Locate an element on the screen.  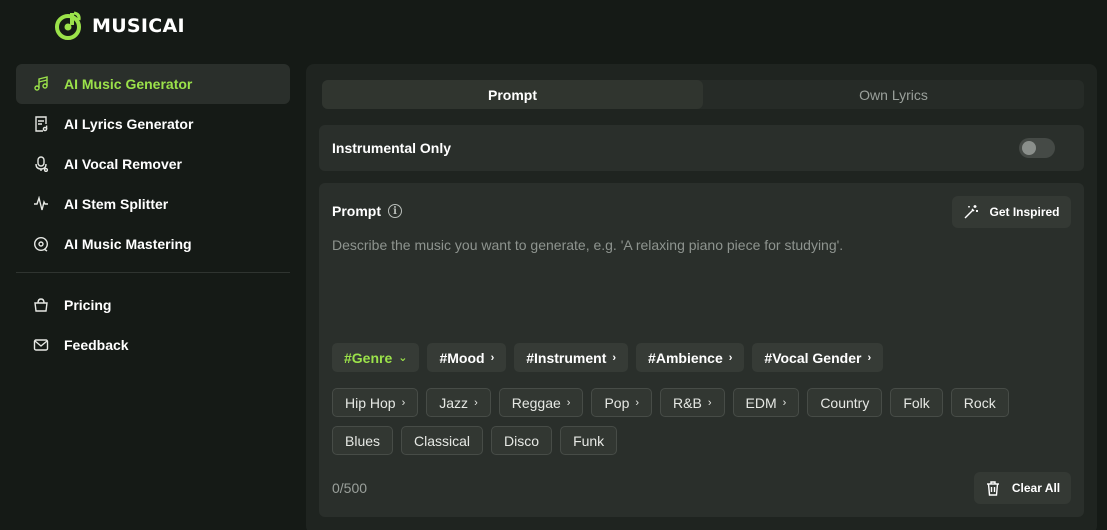
sidebar-item-ai-music-generator: AI Music Generator is located at coordinates (153, 84).